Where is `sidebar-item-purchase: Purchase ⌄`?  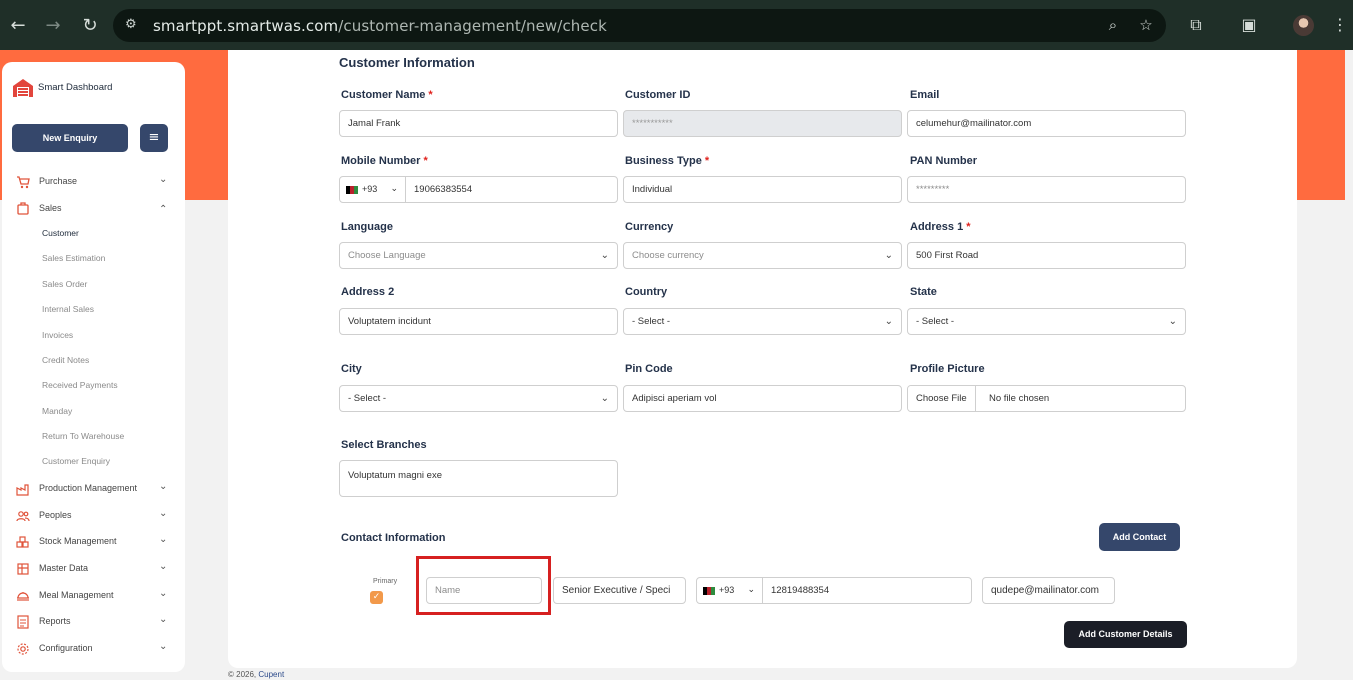
sidebar-item-purchase: Purchase ⌄ is located at coordinates (93, 182).